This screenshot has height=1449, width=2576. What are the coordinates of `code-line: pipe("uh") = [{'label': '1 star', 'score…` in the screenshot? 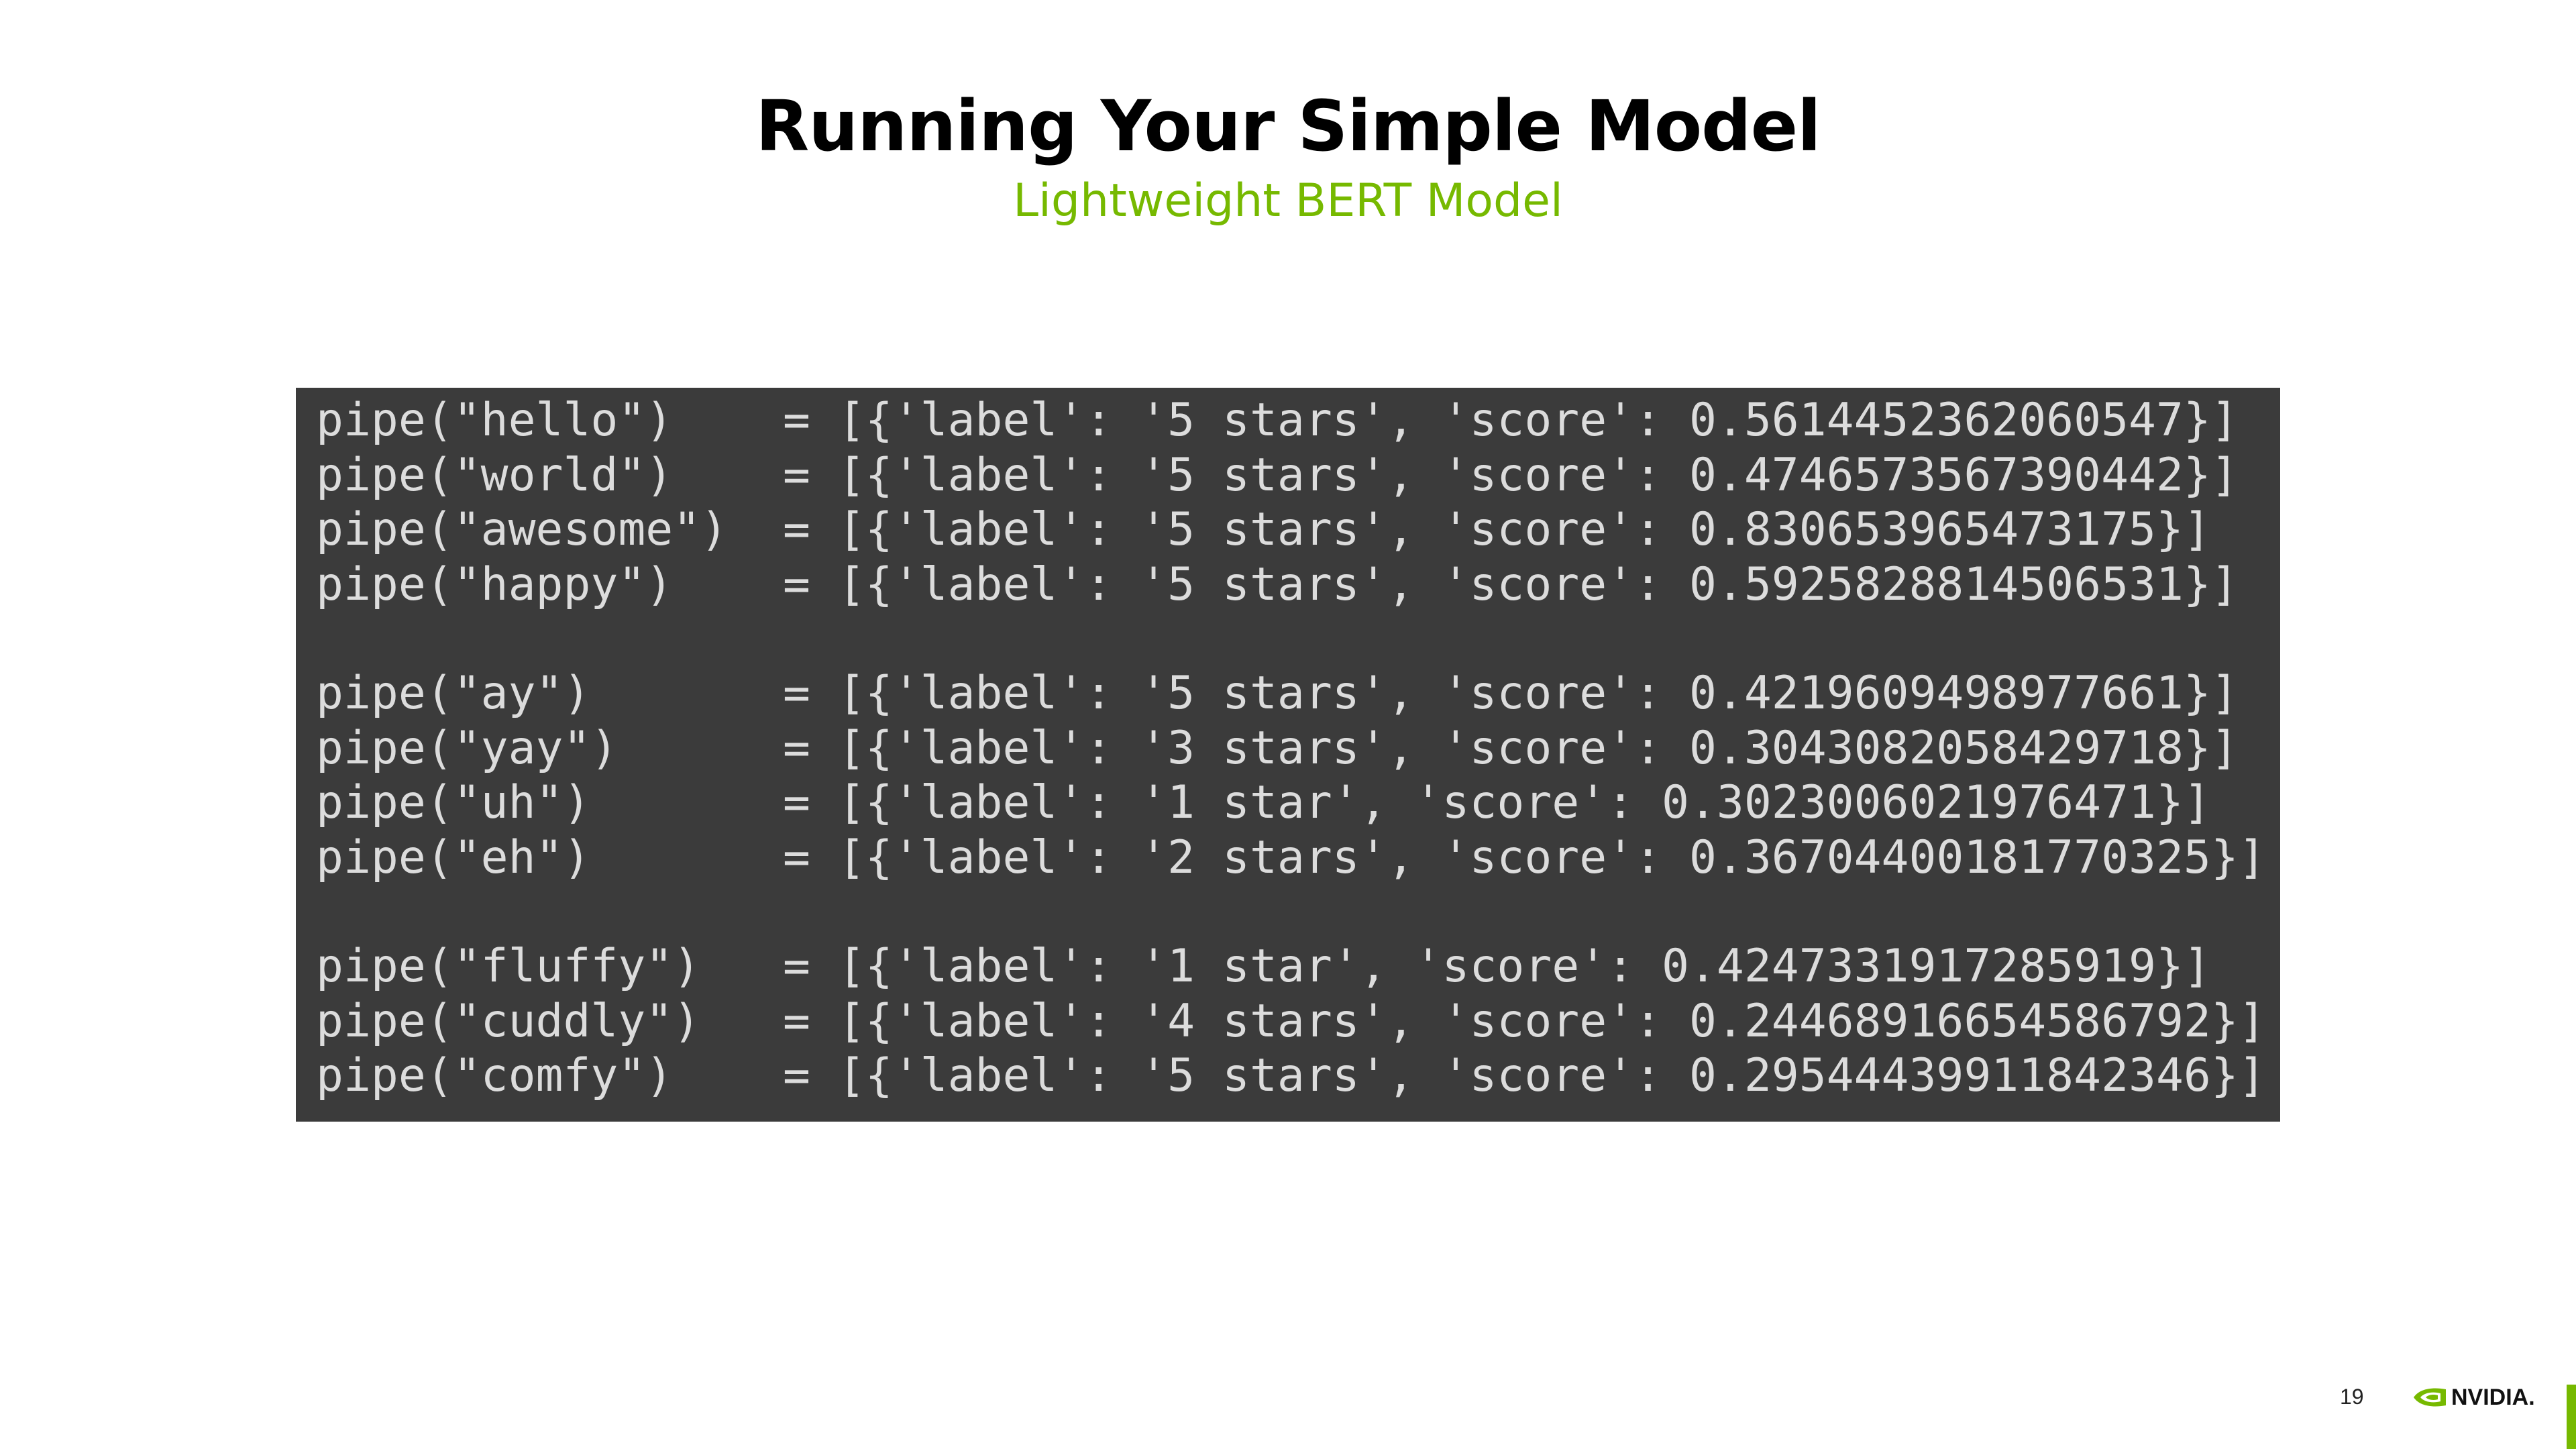 It's located at (1263, 802).